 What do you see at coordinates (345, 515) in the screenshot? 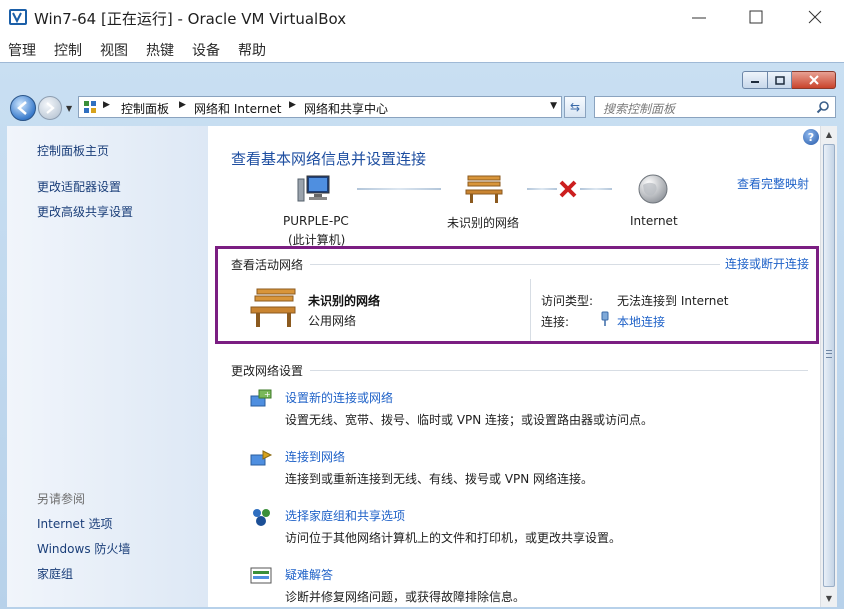
I see `task-homegroup-link: 选择家庭组和共享选项` at bounding box center [345, 515].